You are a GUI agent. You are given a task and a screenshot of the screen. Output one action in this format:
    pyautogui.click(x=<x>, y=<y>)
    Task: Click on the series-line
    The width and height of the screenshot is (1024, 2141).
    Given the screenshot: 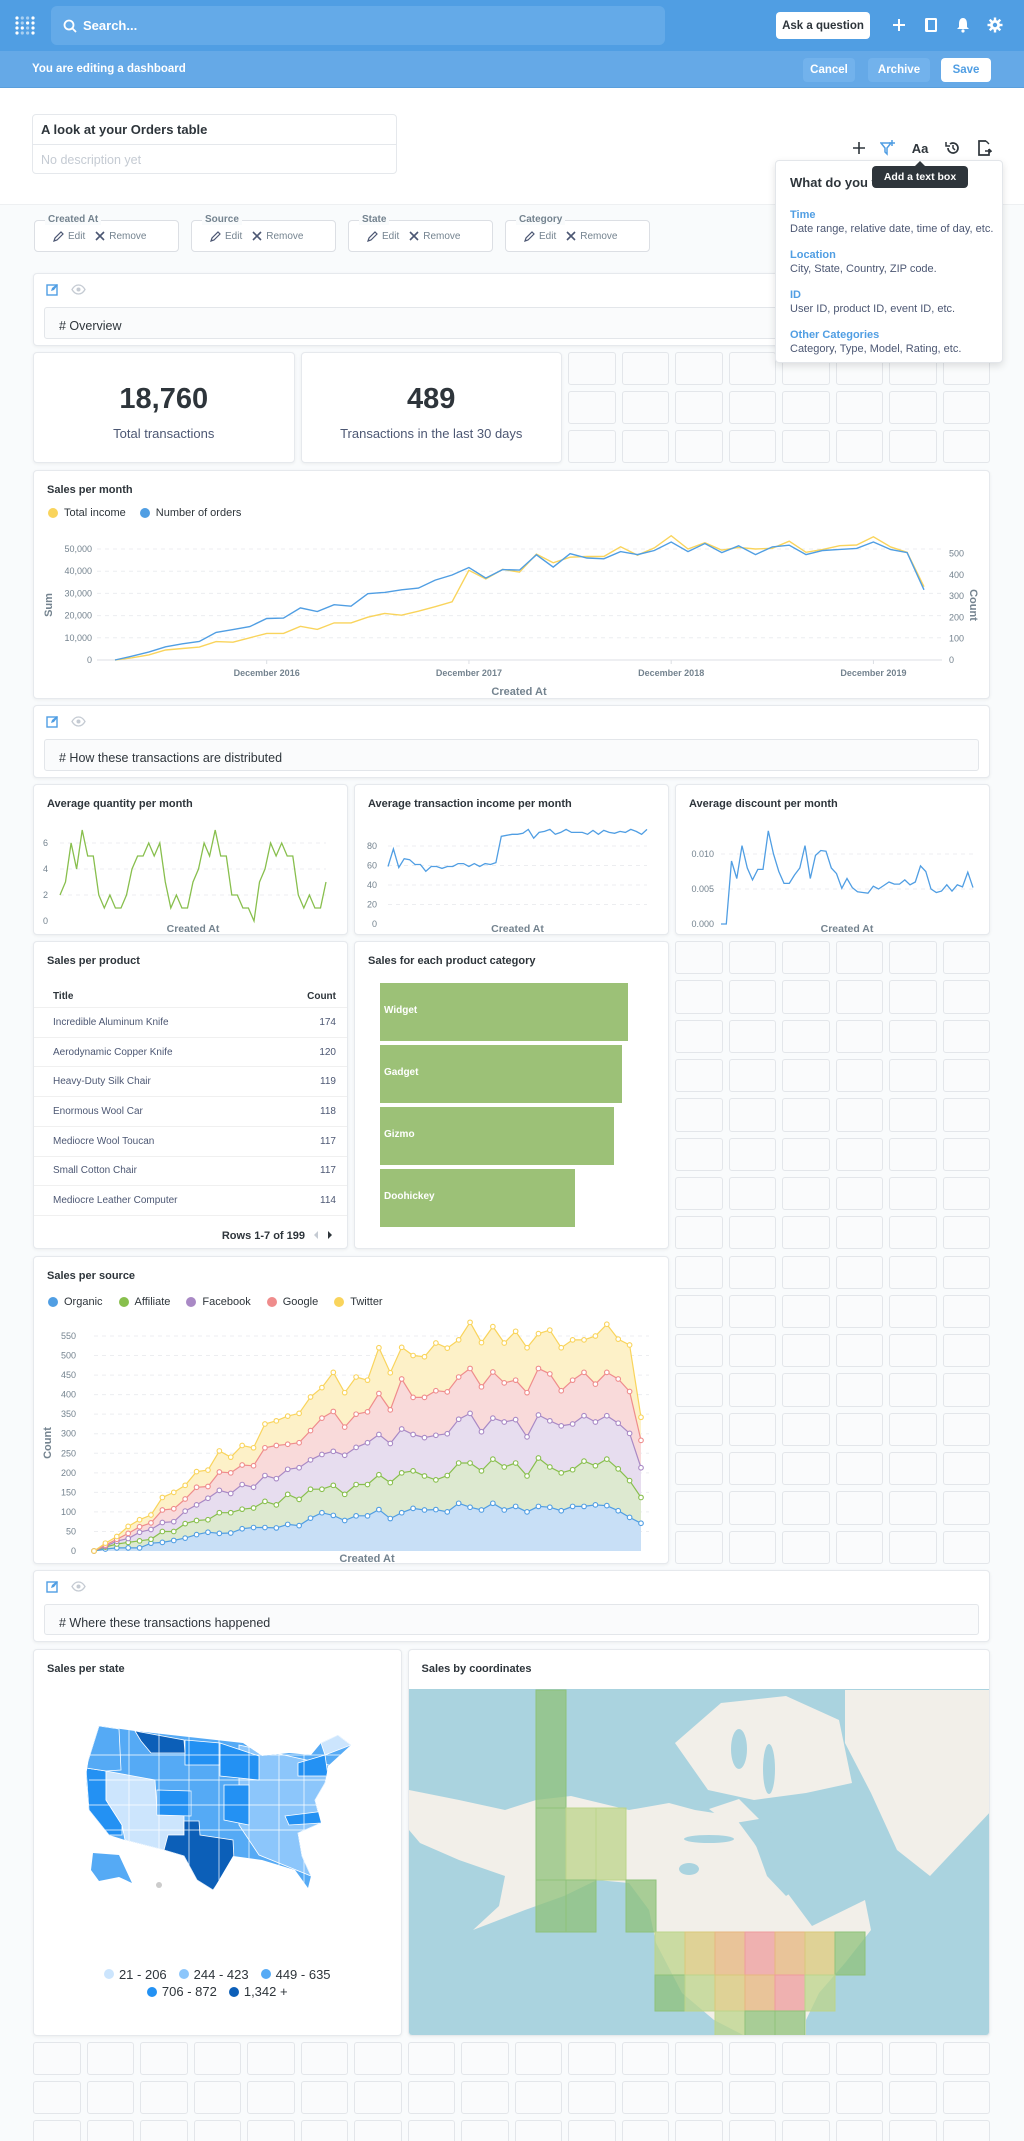 What is the action you would take?
    pyautogui.click(x=193, y=876)
    